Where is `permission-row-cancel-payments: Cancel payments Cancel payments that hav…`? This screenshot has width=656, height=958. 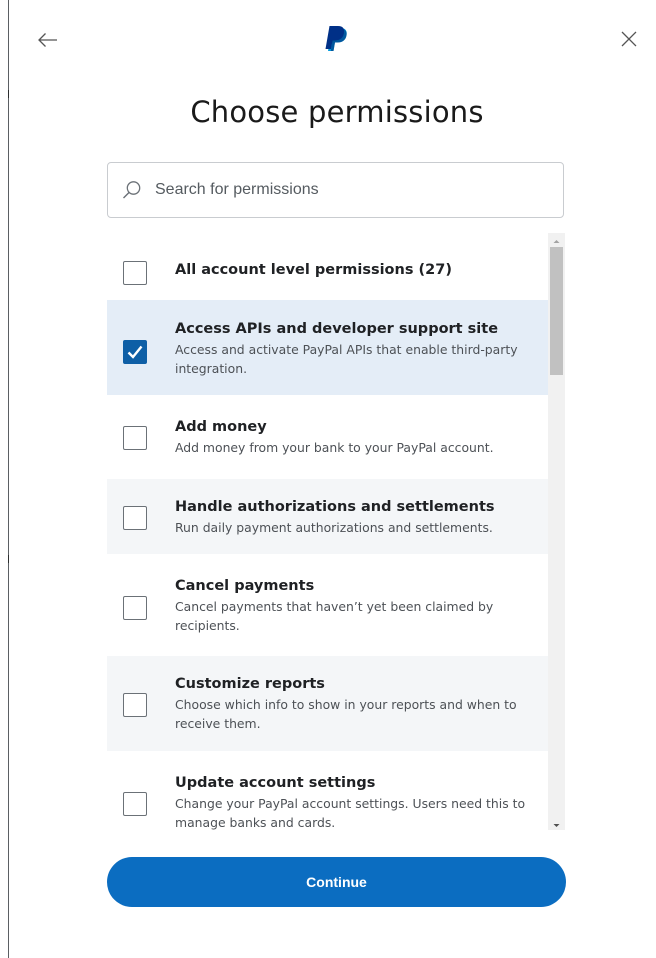 permission-row-cancel-payments: Cancel payments Cancel payments that hav… is located at coordinates (327, 605).